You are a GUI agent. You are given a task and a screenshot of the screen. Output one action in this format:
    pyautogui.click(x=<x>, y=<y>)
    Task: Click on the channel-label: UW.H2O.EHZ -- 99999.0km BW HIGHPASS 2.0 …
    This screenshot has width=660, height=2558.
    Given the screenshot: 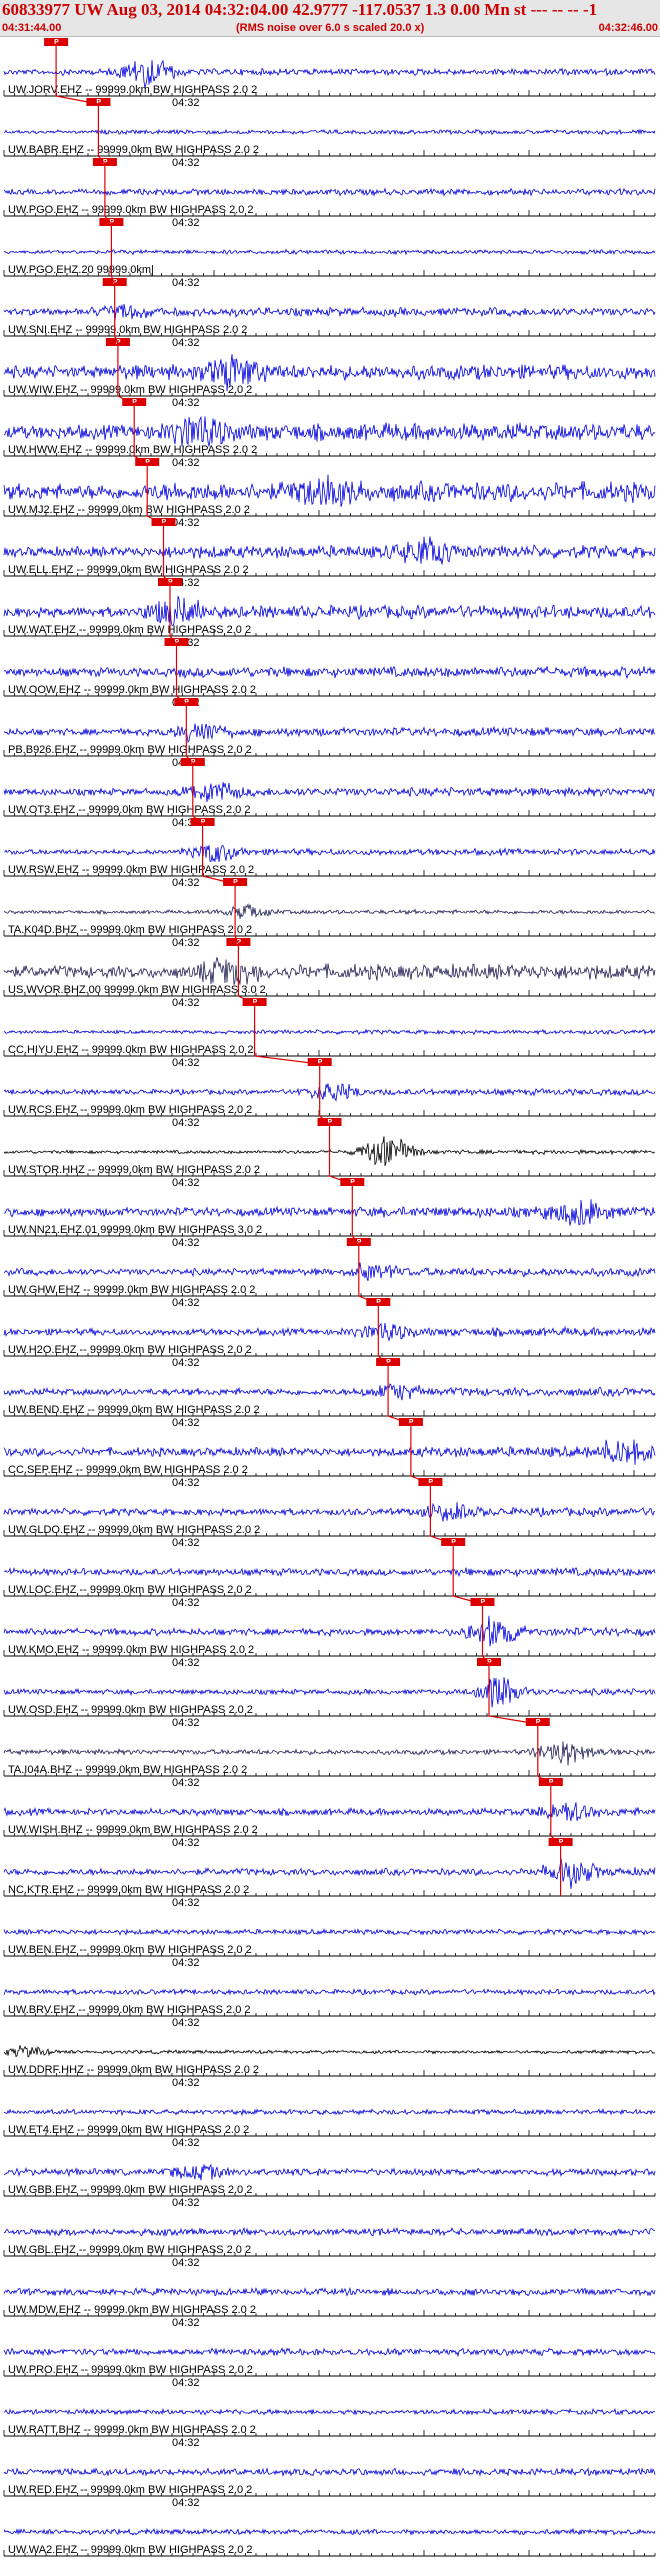 What is the action you would take?
    pyautogui.click(x=130, y=1350)
    